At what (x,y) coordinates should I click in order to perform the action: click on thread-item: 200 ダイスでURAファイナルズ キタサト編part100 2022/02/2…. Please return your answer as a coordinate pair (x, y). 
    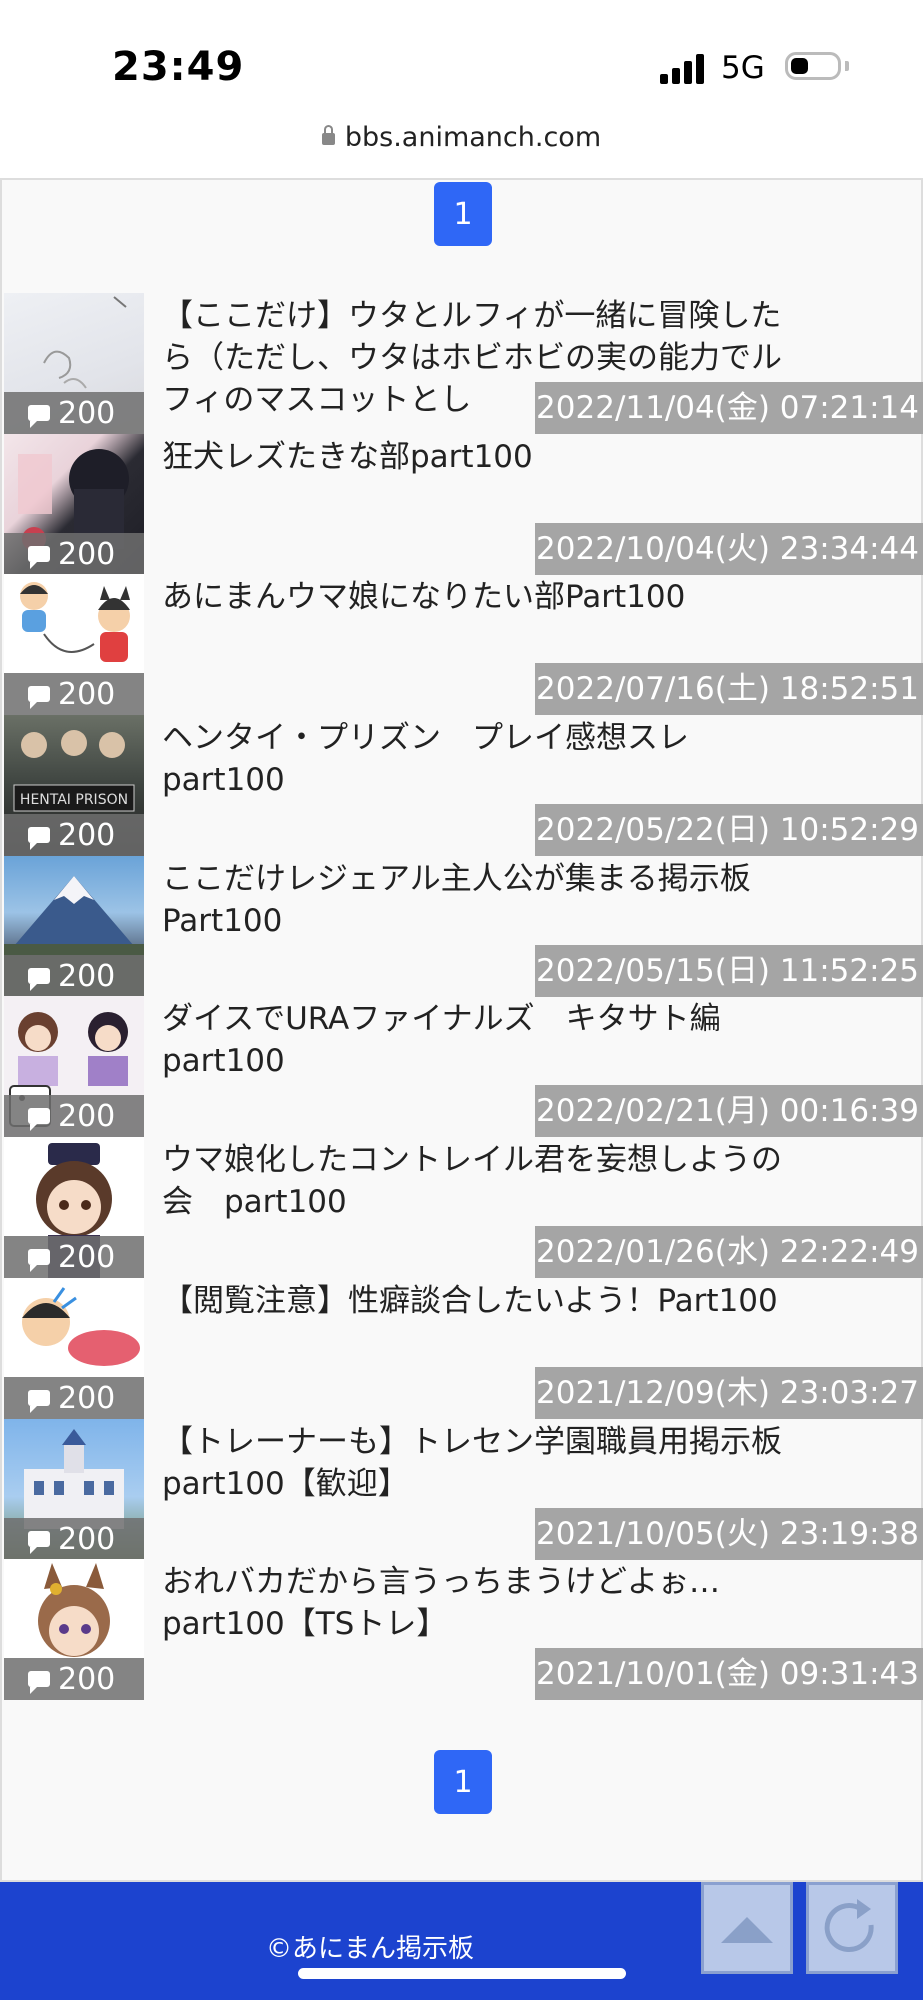
    Looking at the image, I should click on (462, 1066).